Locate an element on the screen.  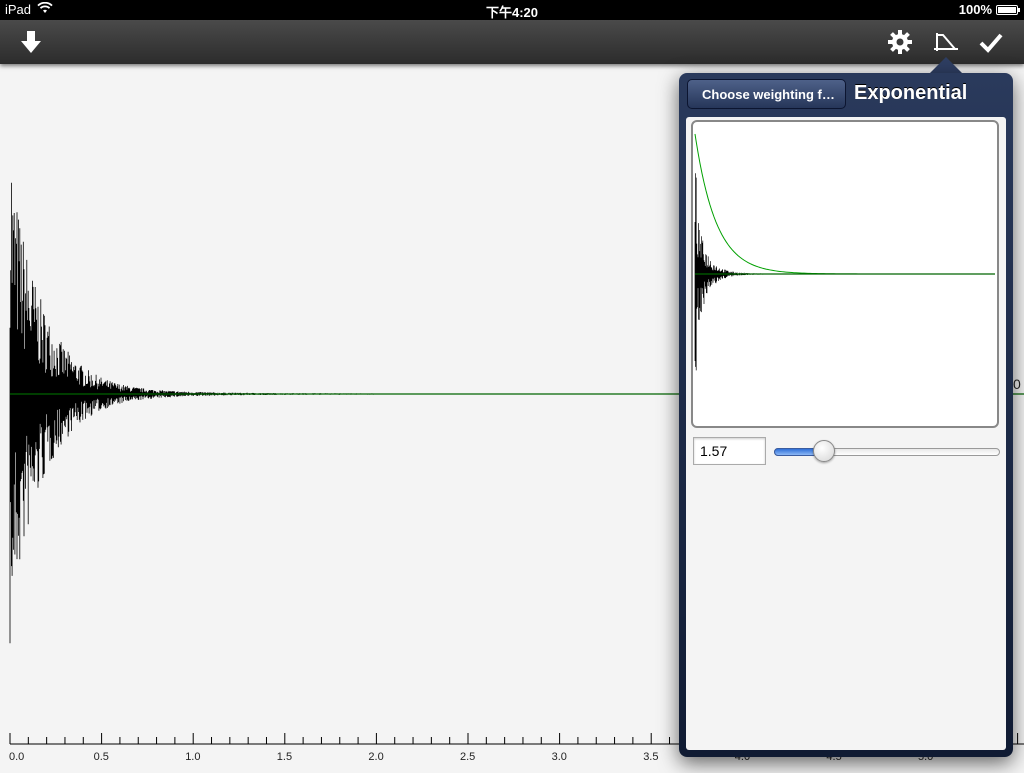
x-tick-label: 3.5 is located at coordinates (650, 757).